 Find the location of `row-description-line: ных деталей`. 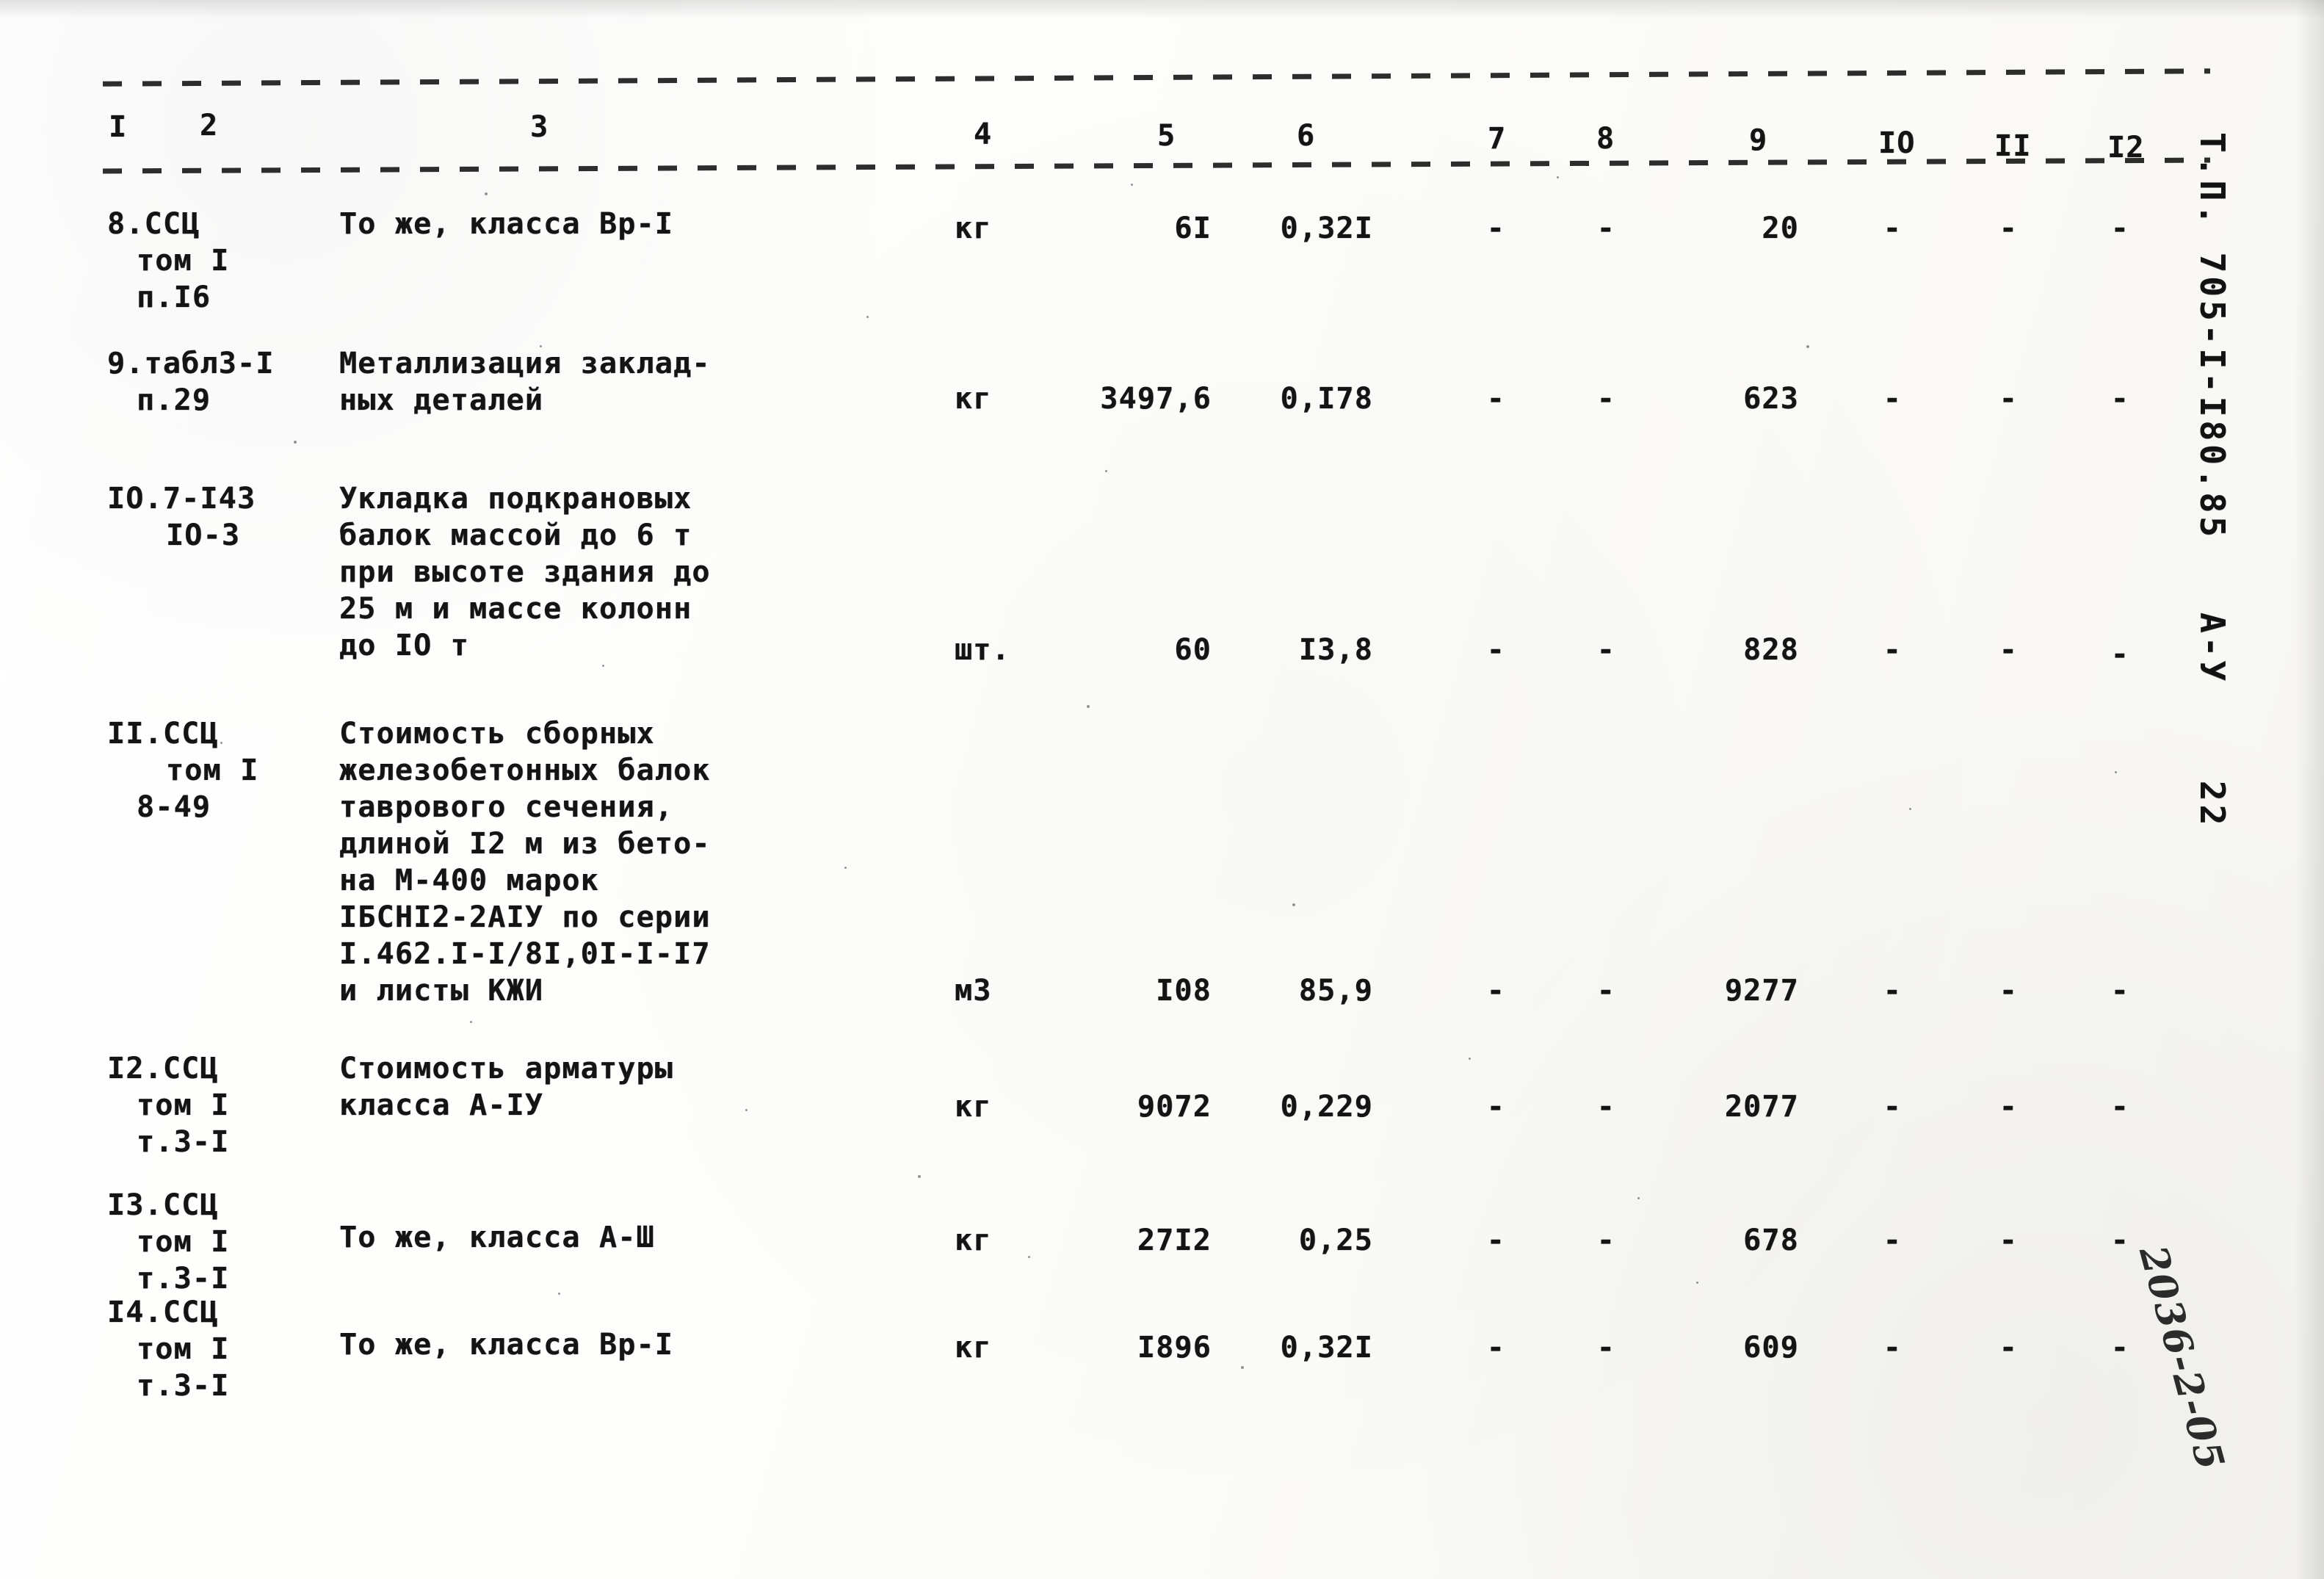

row-description-line: ных деталей is located at coordinates (441, 400).